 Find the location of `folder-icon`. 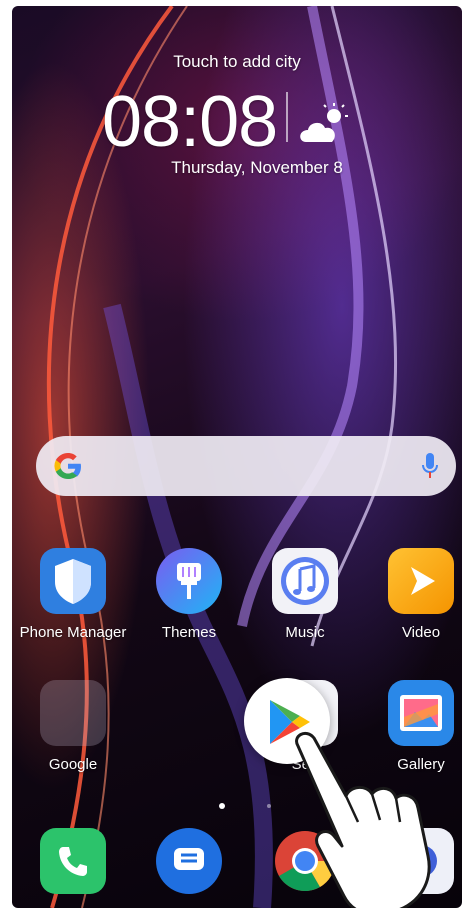

folder-icon is located at coordinates (73, 713).